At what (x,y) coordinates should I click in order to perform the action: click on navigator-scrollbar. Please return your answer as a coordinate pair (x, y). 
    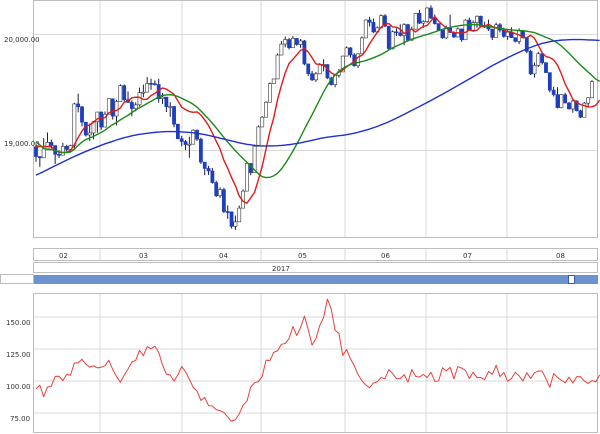
    Looking at the image, I should click on (304, 279).